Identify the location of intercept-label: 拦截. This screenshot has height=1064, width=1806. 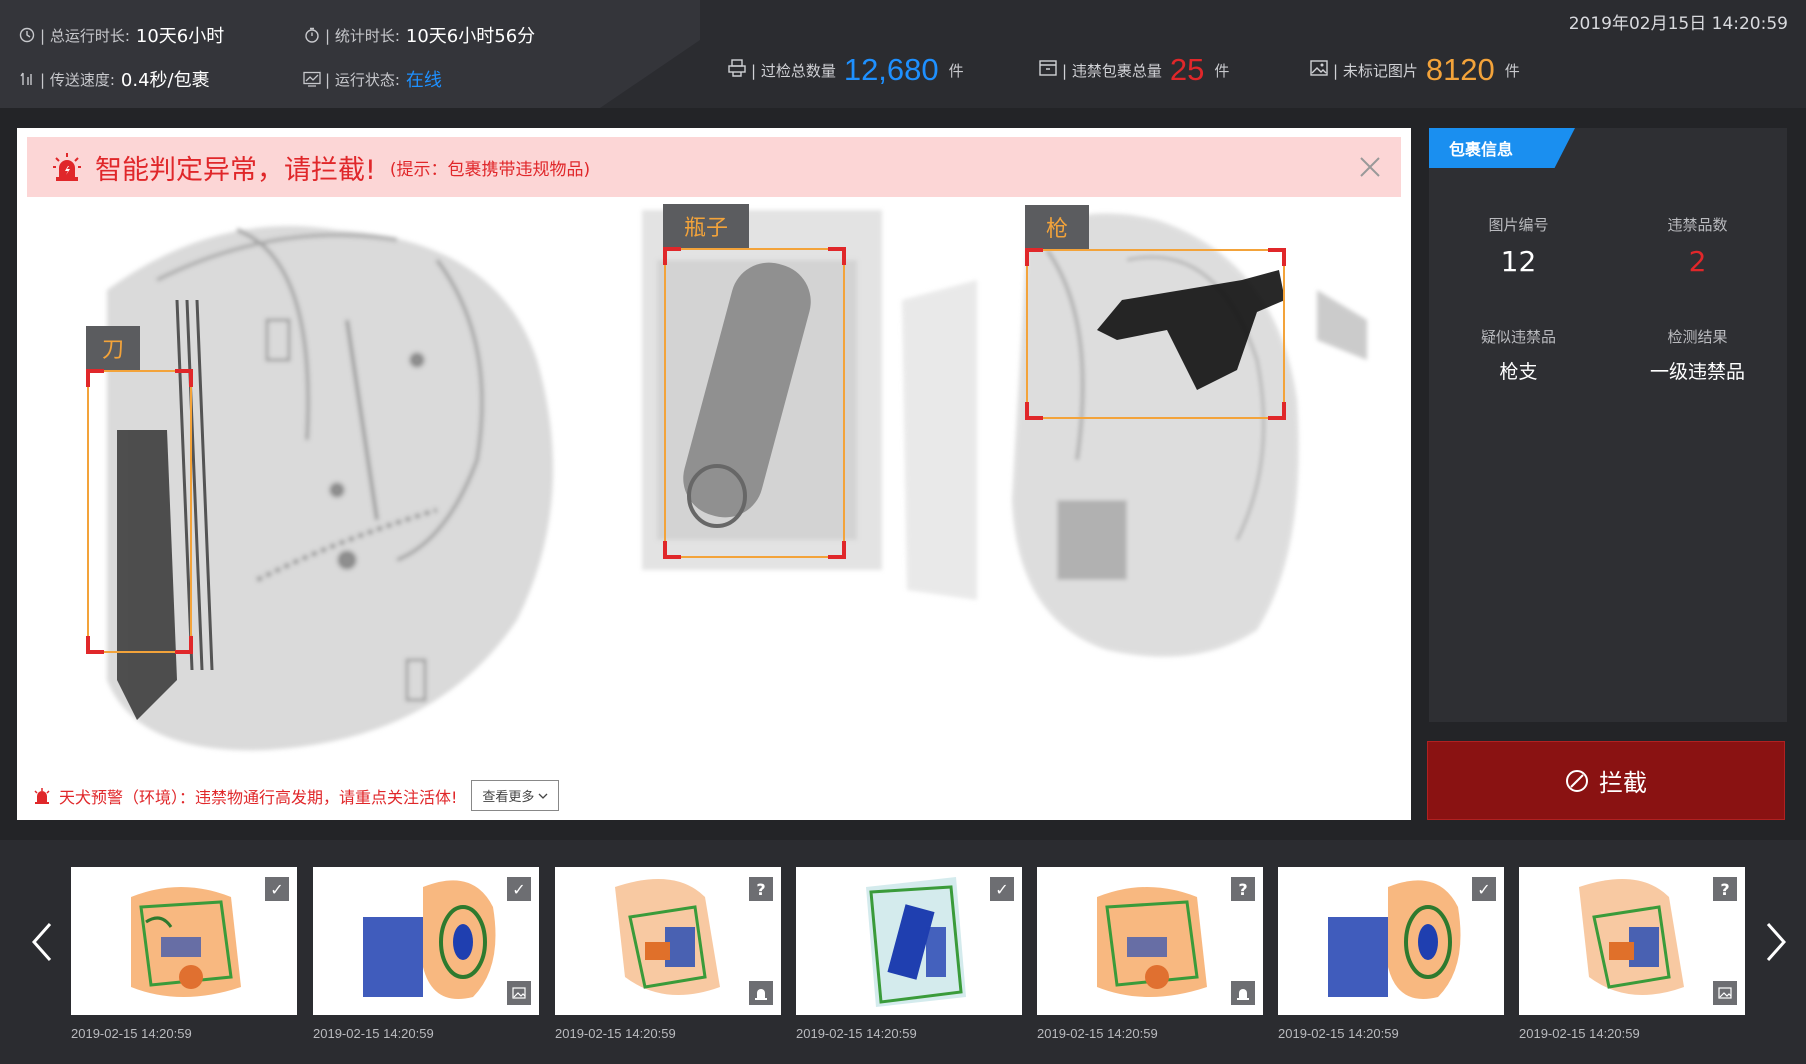
(1623, 783).